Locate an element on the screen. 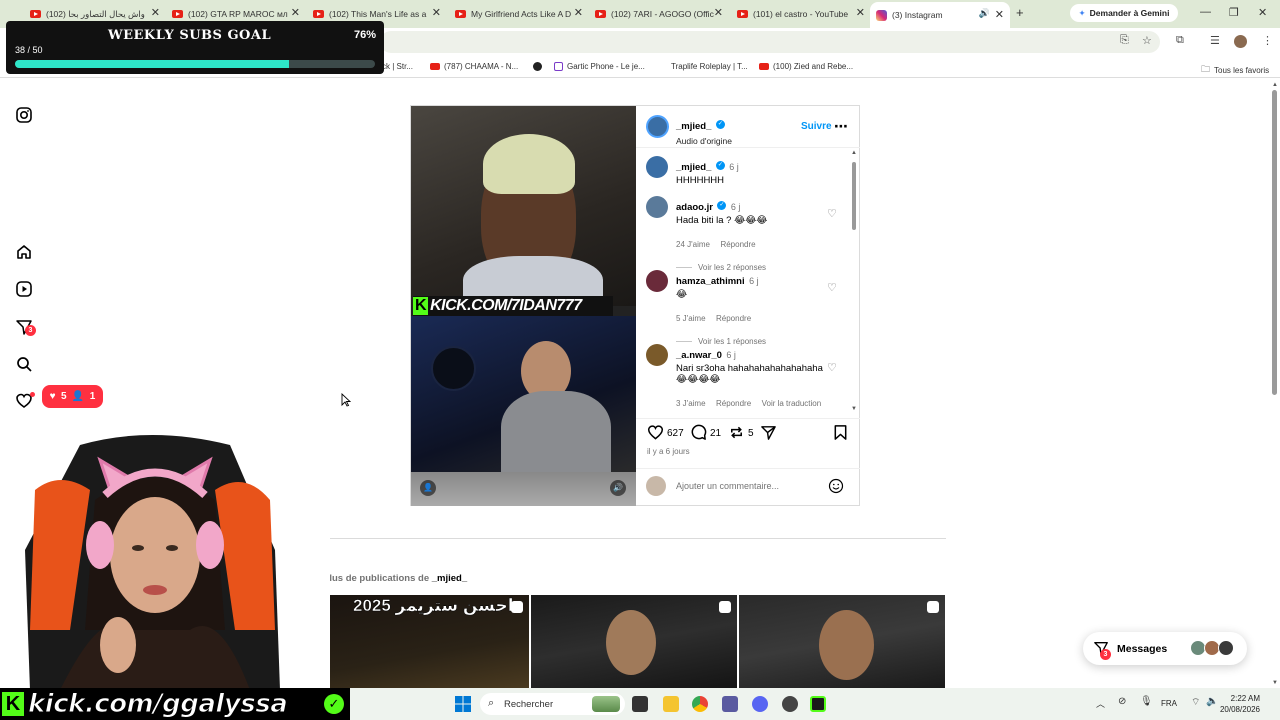 The height and width of the screenshot is (720, 1280). comments-scroll-thumb is located at coordinates (854, 196).